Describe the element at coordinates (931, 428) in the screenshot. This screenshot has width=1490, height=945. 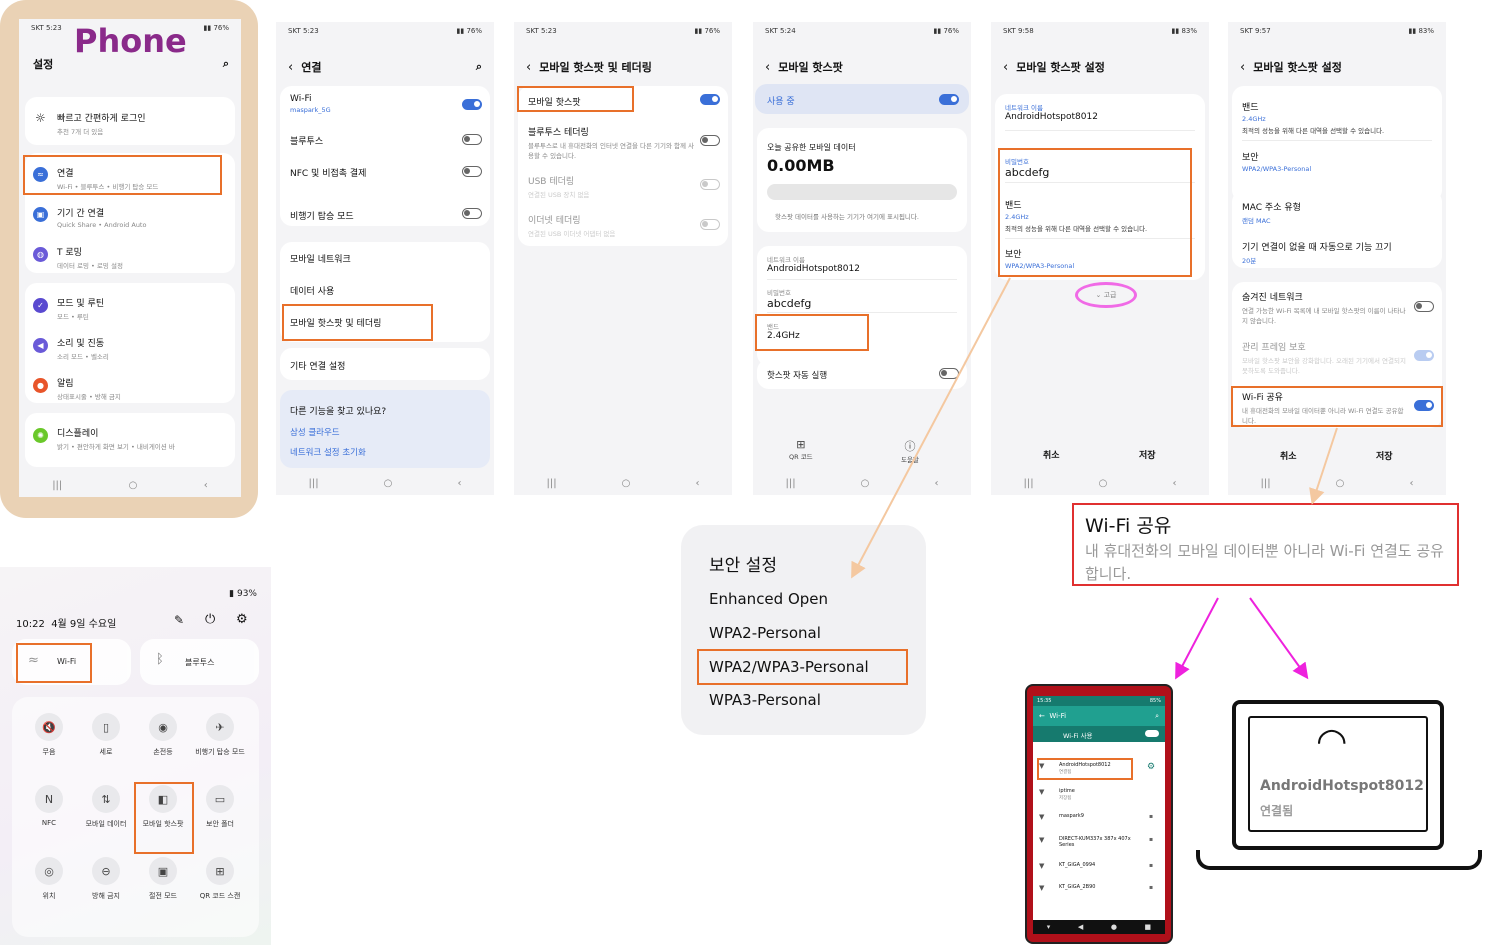
I see `arrow-security-to-options` at that location.